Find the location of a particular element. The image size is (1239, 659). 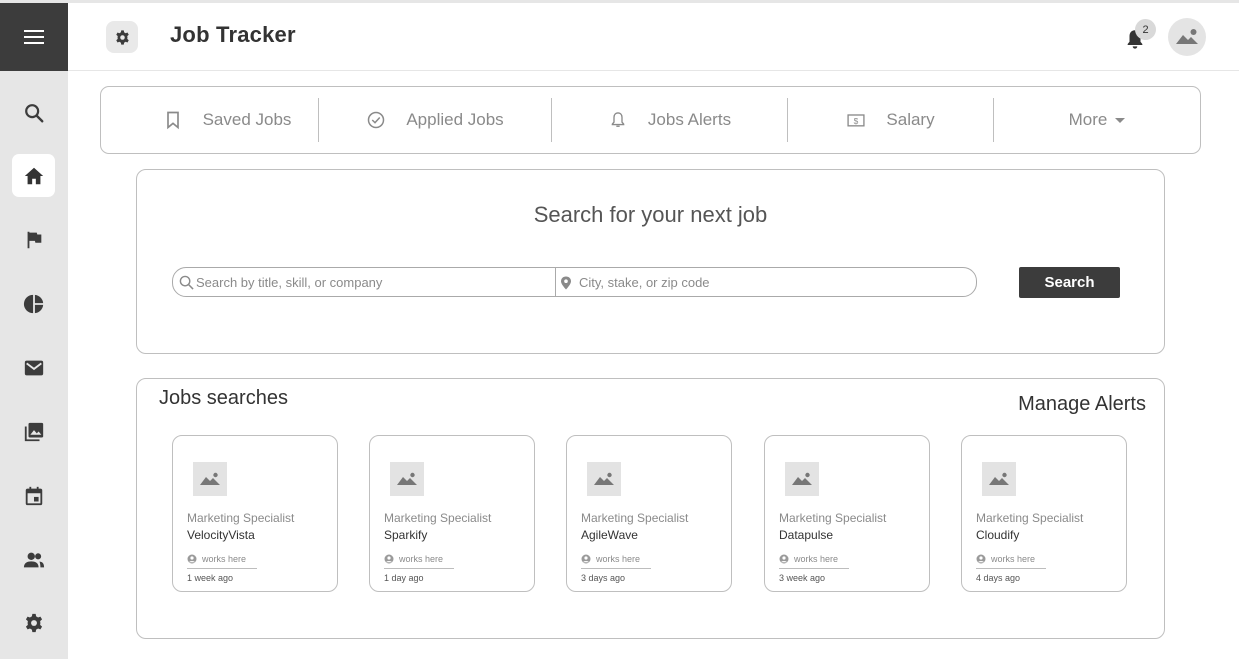

job-company: VelocityVista is located at coordinates (221, 535).